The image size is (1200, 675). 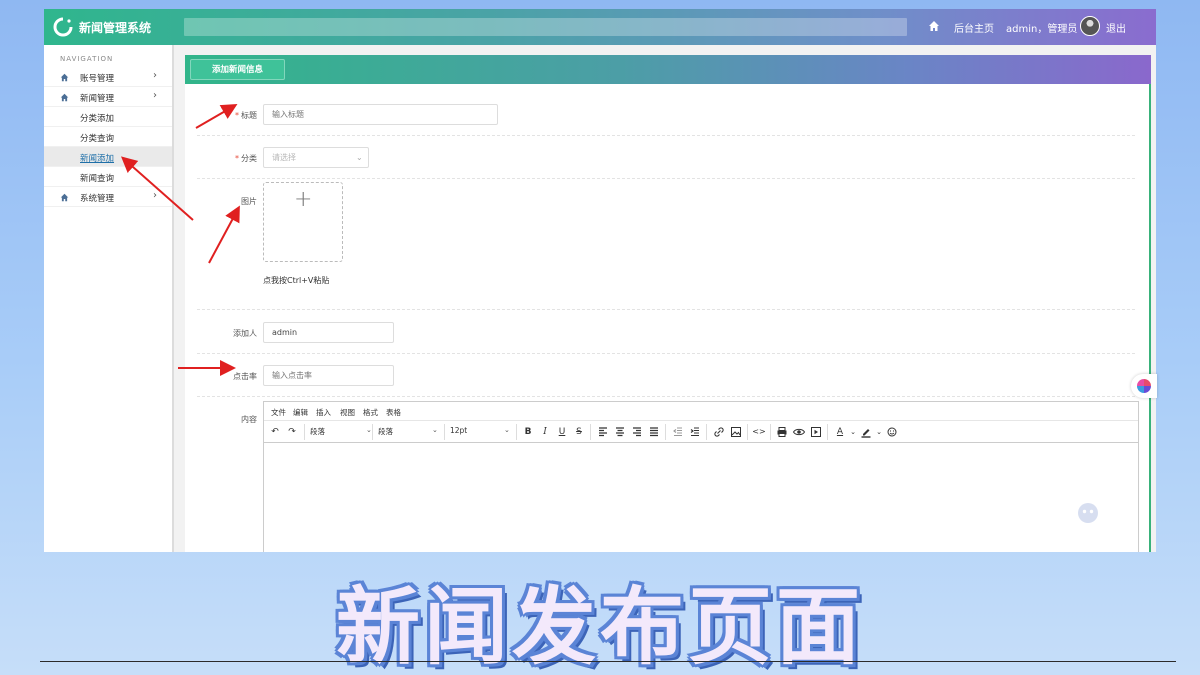 What do you see at coordinates (296, 280) in the screenshot?
I see `paste-hint: 点我按Ctrl+V粘贴` at bounding box center [296, 280].